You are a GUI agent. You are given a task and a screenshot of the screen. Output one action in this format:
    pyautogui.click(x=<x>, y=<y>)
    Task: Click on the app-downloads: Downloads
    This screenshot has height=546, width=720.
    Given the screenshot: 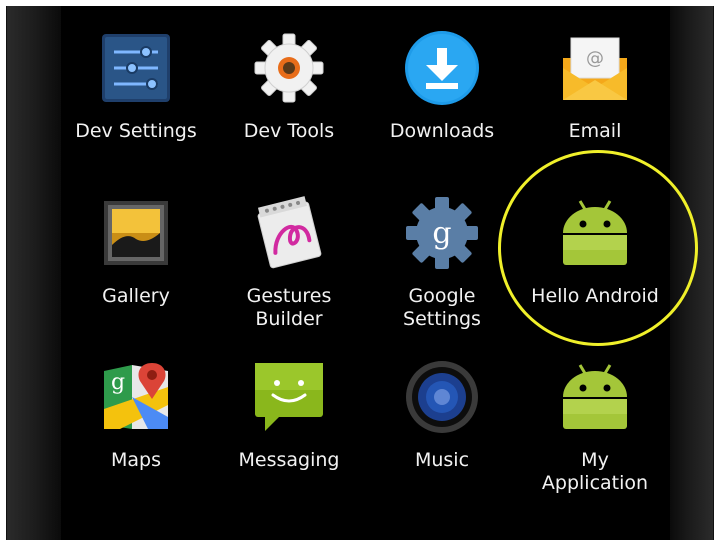 What is the action you would take?
    pyautogui.click(x=442, y=85)
    